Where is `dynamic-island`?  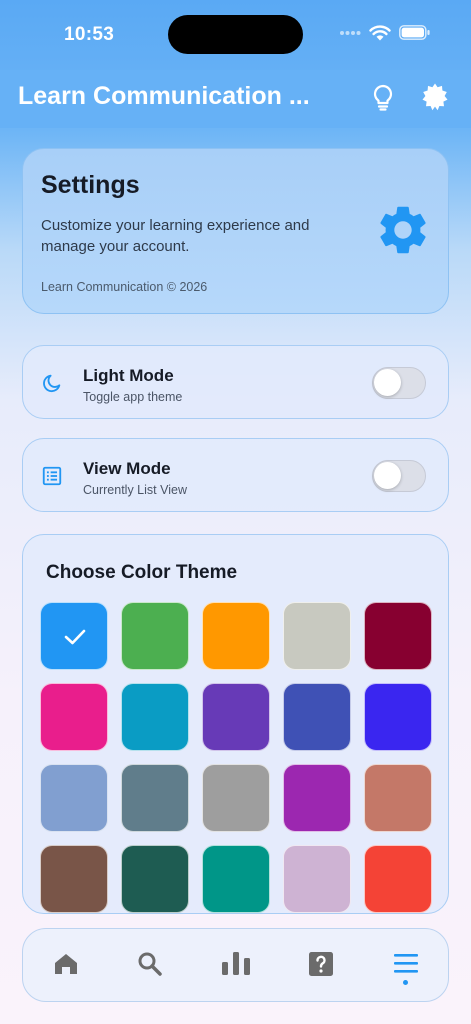 dynamic-island is located at coordinates (235, 34).